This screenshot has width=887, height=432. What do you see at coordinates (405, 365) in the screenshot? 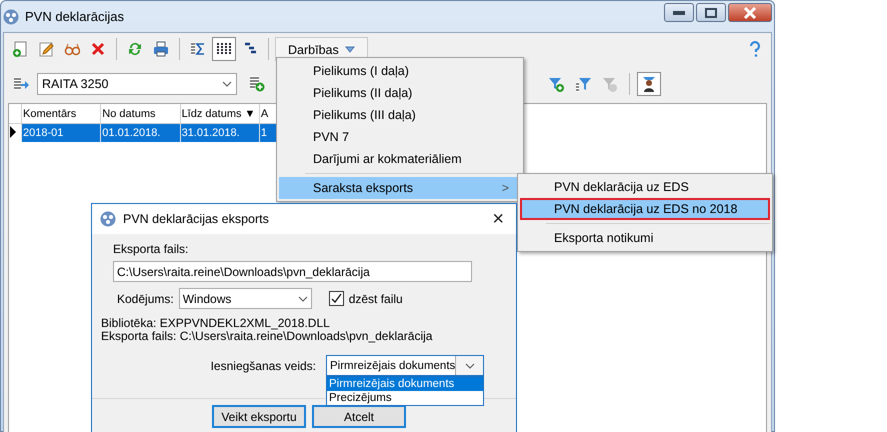
I see `submission-type-select: Pirmreizējais dokuments` at bounding box center [405, 365].